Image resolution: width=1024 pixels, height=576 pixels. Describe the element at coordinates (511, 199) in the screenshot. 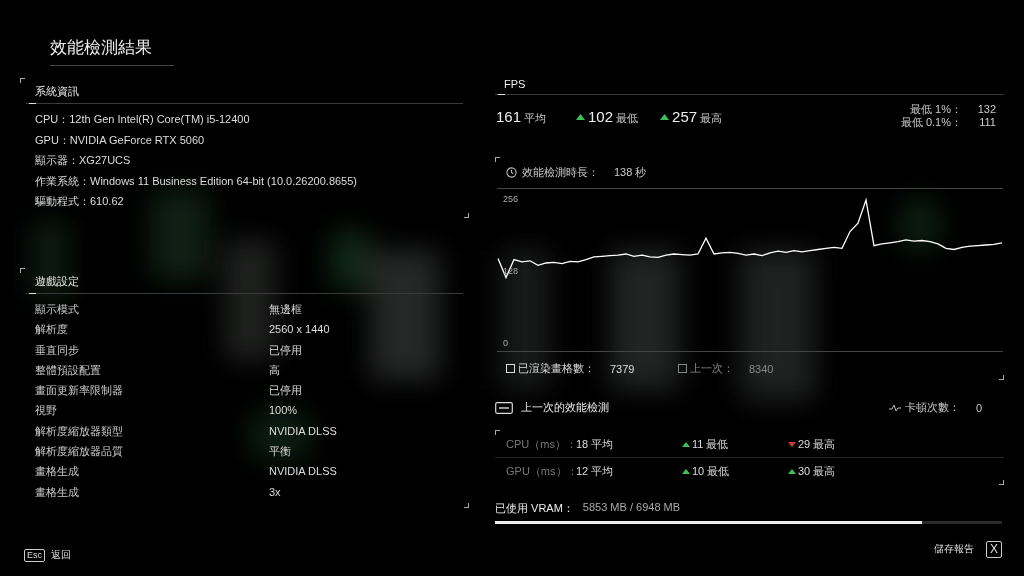

I see `axis-tick-label: 256` at that location.